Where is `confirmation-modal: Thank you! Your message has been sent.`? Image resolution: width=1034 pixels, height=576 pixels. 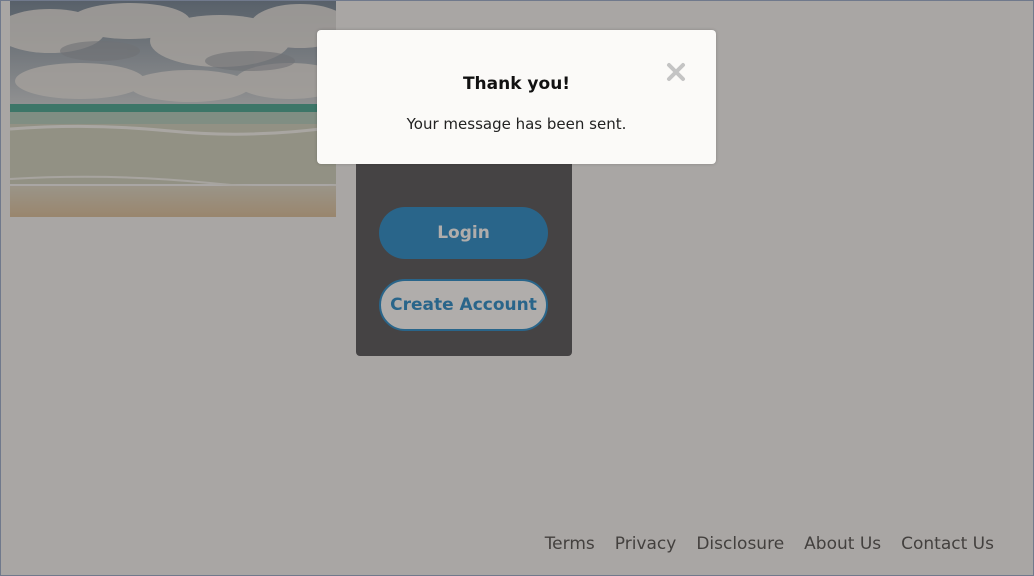 confirmation-modal: Thank you! Your message has been sent. is located at coordinates (516, 97).